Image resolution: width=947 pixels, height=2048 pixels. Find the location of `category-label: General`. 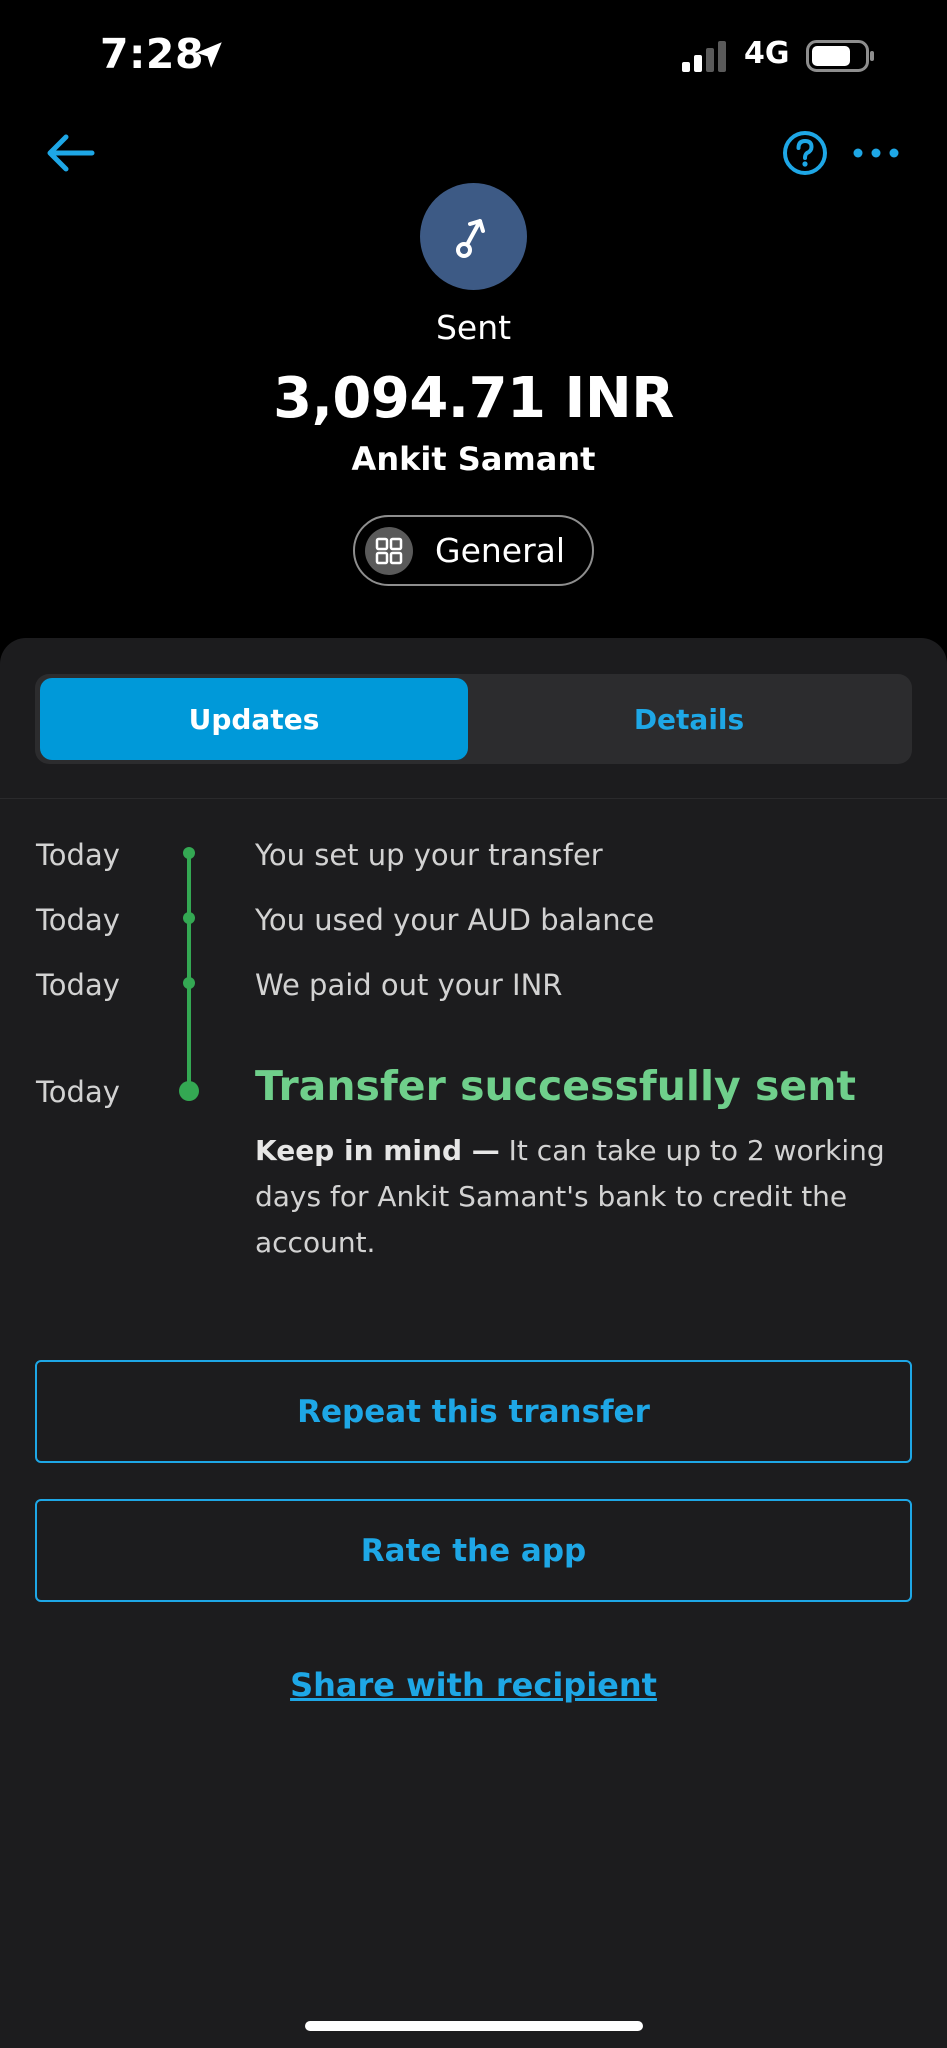

category-label: General is located at coordinates (500, 550).